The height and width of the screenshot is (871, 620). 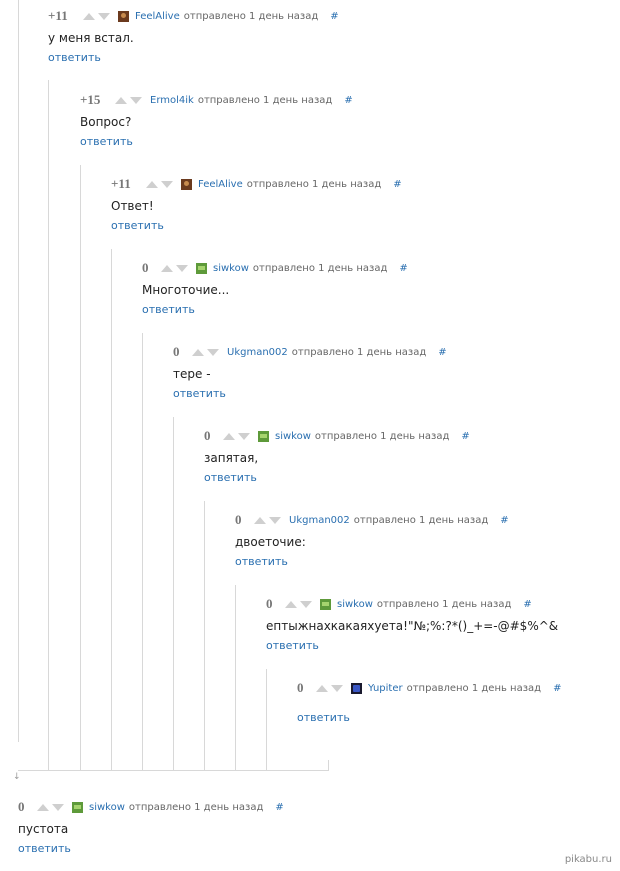 I want to click on comment-text, so click(x=429, y=704).